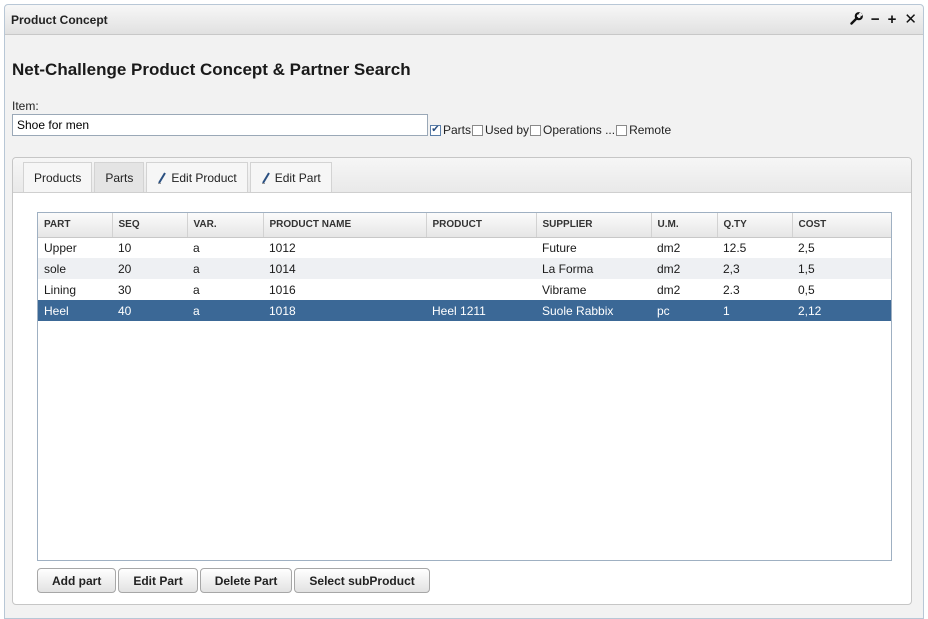 Image resolution: width=928 pixels, height=619 pixels. I want to click on tab-edit-part: Edit Part, so click(290, 177).